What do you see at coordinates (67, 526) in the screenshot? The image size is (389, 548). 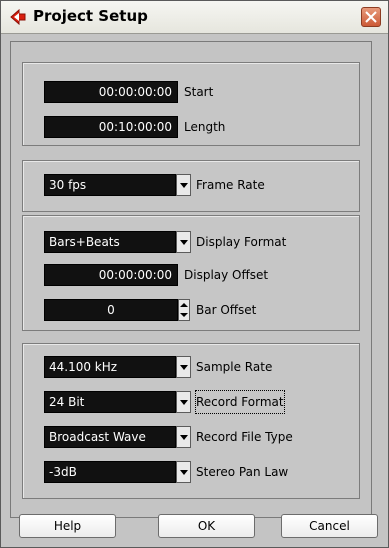 I see `help-button: Help` at bounding box center [67, 526].